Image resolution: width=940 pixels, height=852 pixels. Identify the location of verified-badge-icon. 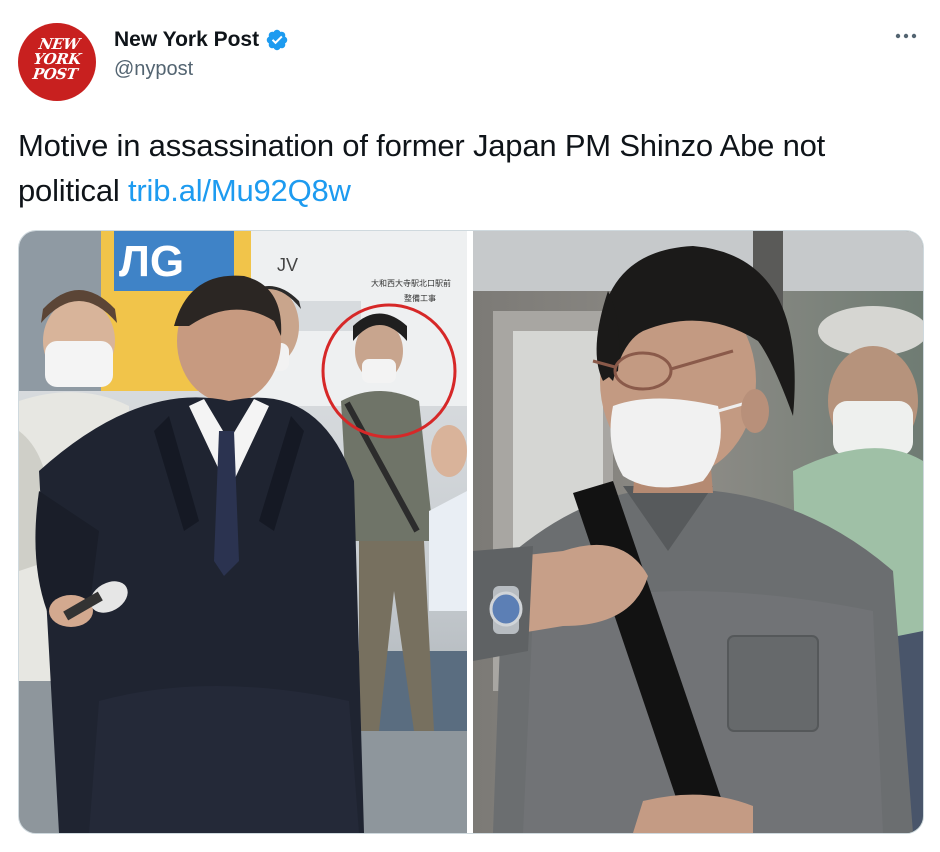
(277, 40).